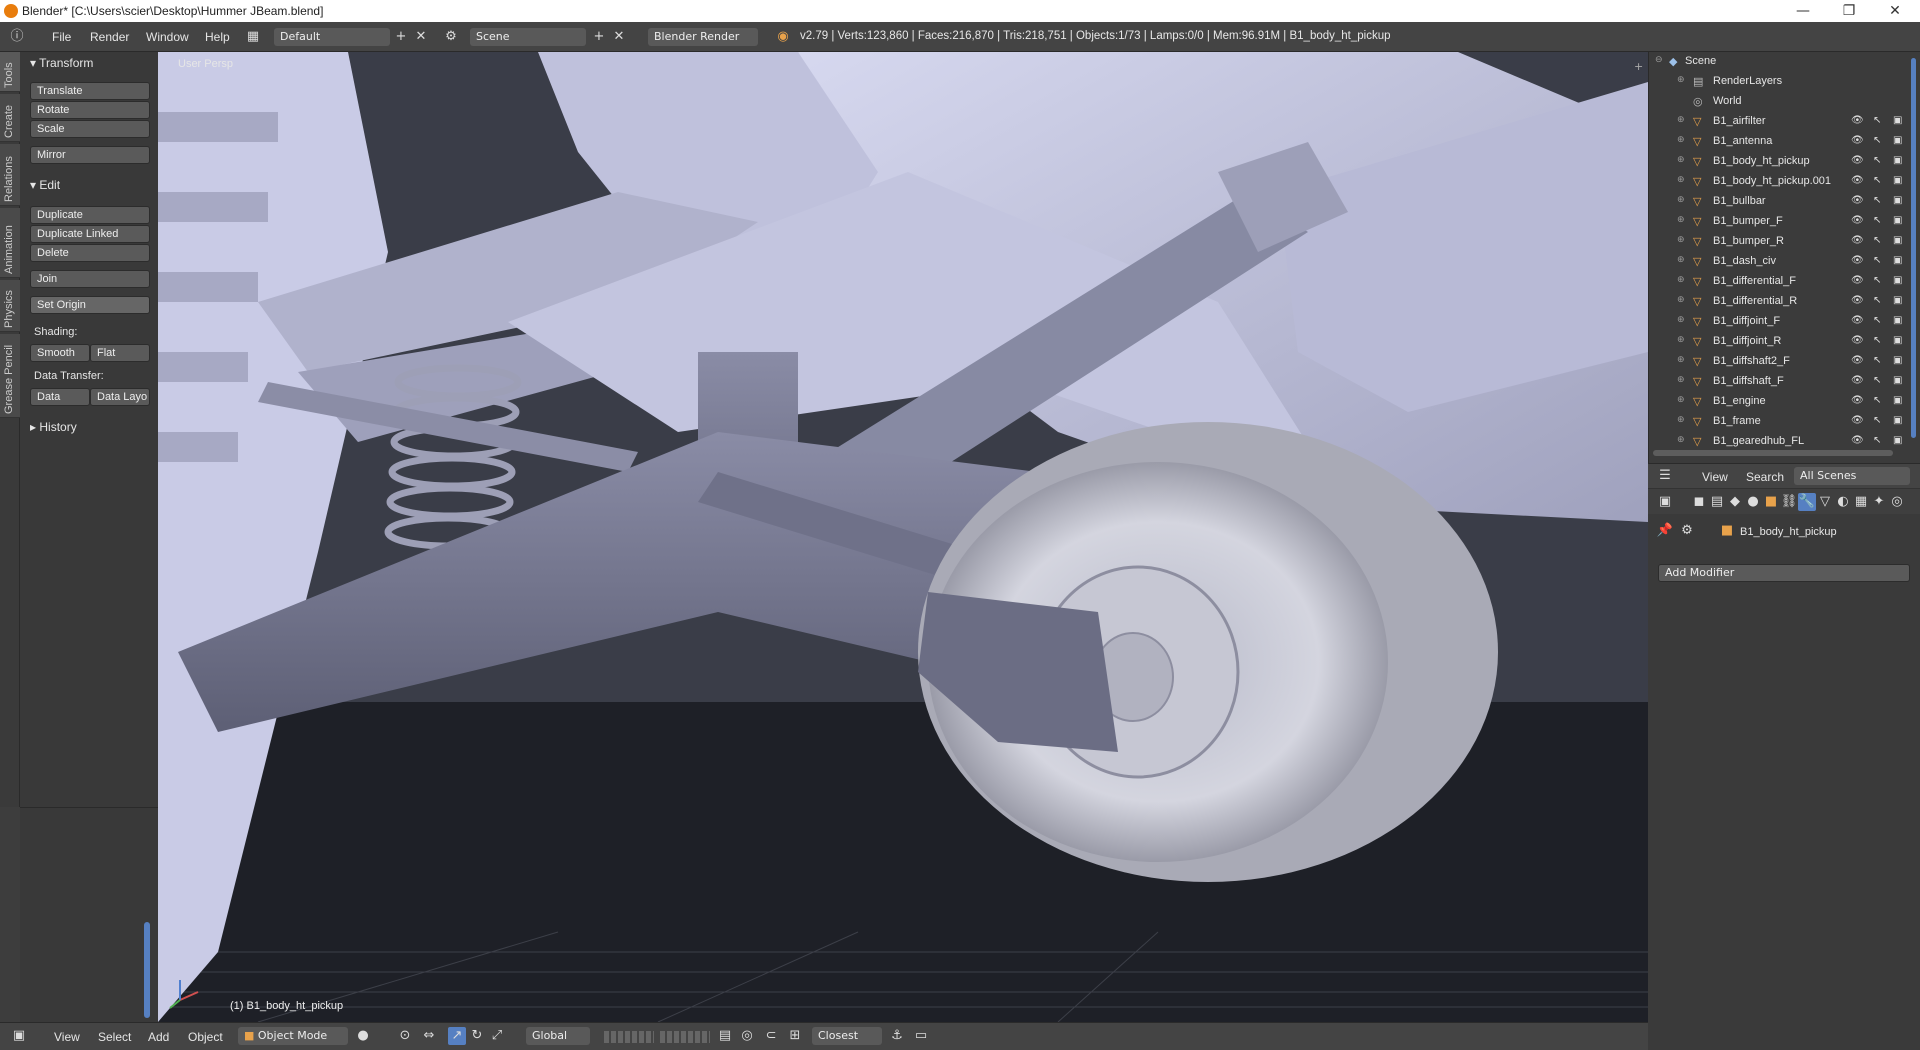 This screenshot has height=1050, width=1920. Describe the element at coordinates (1665, 476) in the screenshot. I see `editor-type-icon: ☰` at that location.